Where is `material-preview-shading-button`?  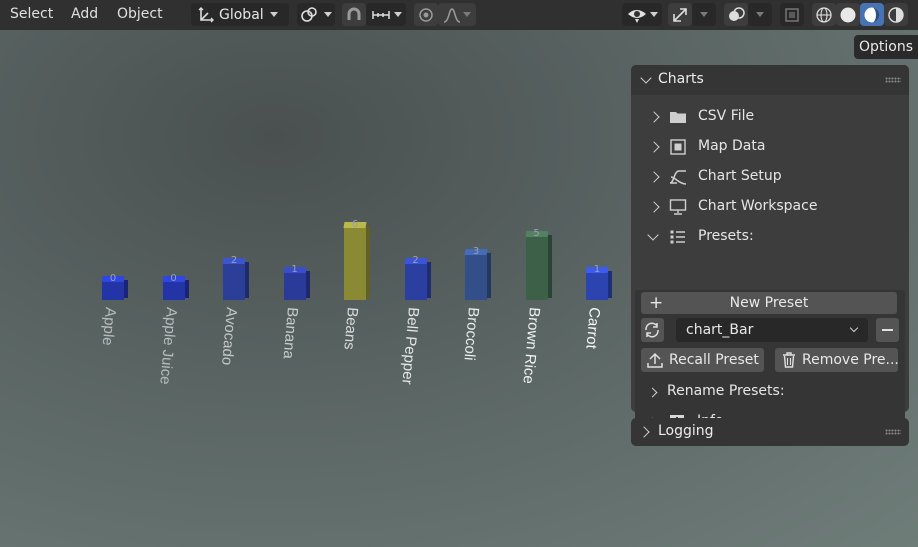 material-preview-shading-button is located at coordinates (872, 14).